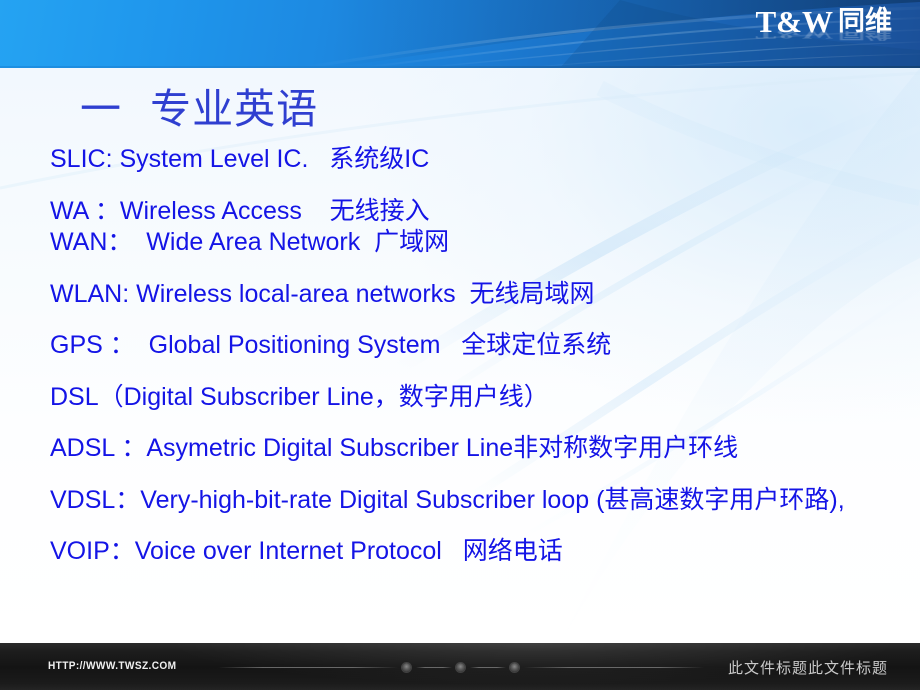  What do you see at coordinates (807, 668) in the screenshot?
I see `footer-document-title: 此文件标题此文件标题` at bounding box center [807, 668].